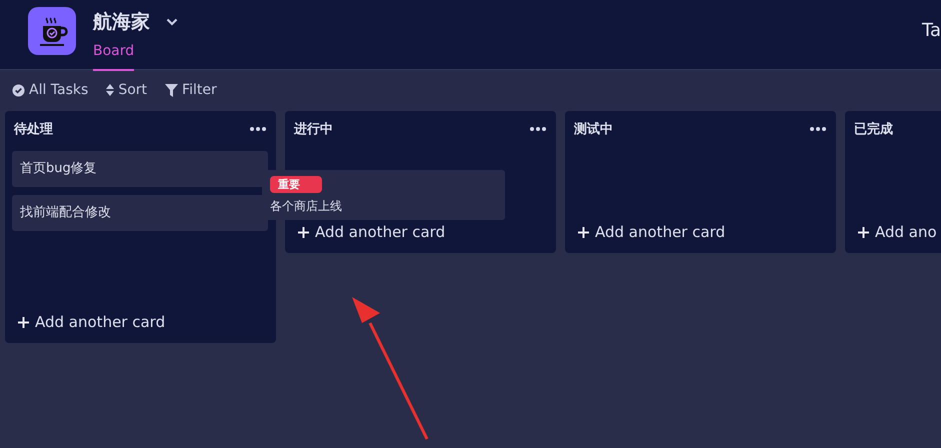 The image size is (941, 448). What do you see at coordinates (313, 129) in the screenshot?
I see `column-title: 进行中` at bounding box center [313, 129].